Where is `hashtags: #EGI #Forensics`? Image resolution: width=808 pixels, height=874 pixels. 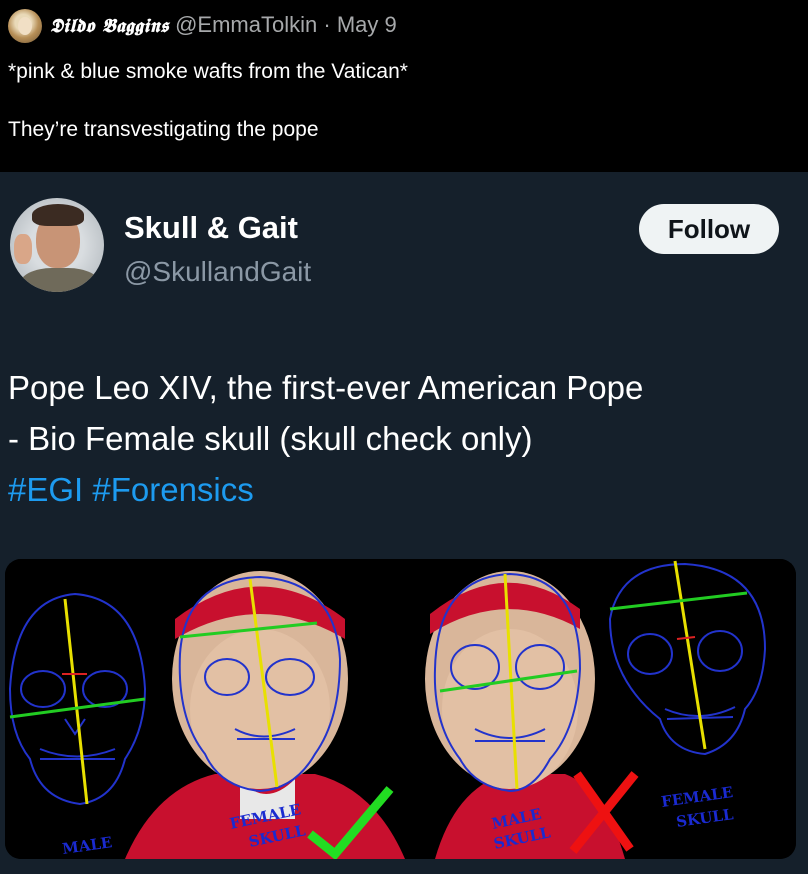
hashtags: #EGI #Forensics is located at coordinates (325, 489).